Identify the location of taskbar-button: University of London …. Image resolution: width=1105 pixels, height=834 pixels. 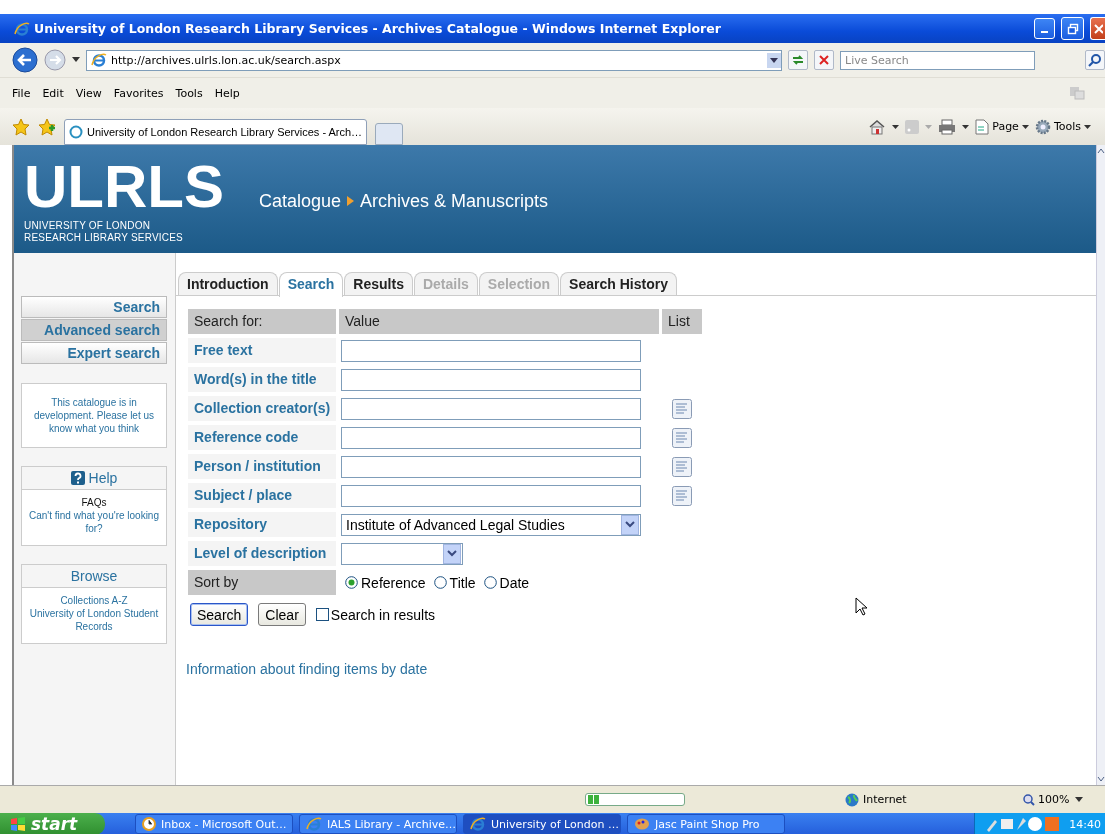
(542, 824).